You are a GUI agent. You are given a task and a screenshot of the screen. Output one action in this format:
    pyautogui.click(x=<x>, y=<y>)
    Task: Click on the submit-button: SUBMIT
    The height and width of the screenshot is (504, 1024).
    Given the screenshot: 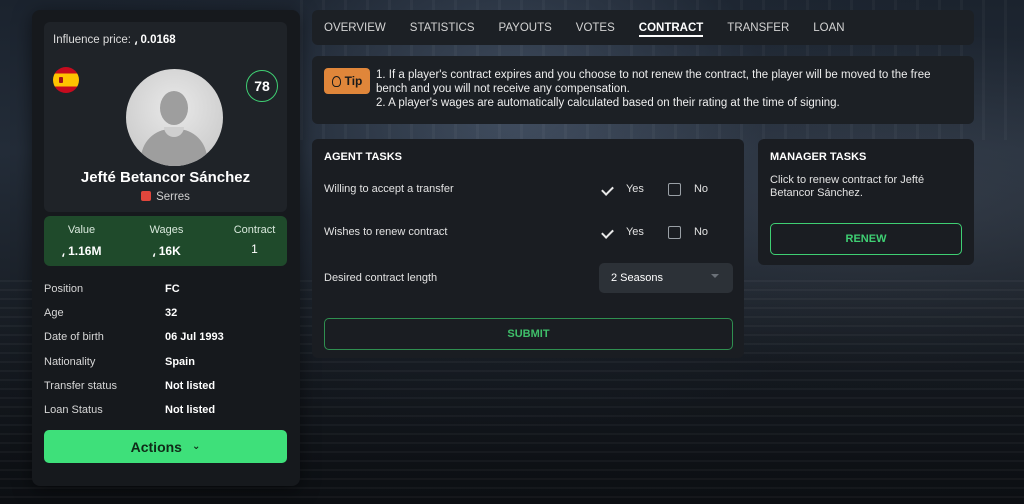 What is the action you would take?
    pyautogui.click(x=528, y=334)
    